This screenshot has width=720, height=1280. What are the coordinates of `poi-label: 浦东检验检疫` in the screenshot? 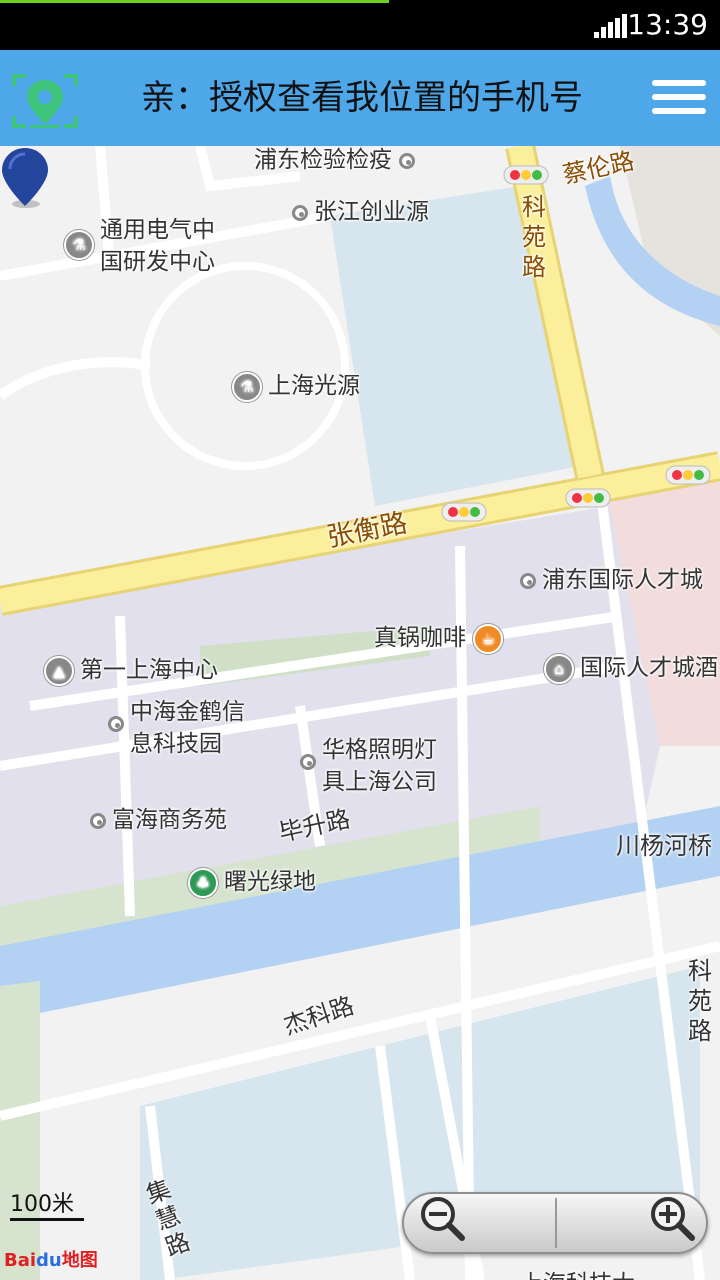 It's located at (337, 160).